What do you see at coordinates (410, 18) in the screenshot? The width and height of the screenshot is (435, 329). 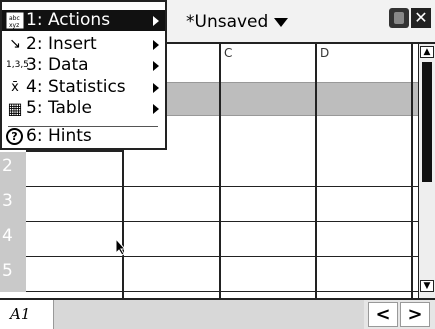 I see `top-right-icons: ✕` at bounding box center [410, 18].